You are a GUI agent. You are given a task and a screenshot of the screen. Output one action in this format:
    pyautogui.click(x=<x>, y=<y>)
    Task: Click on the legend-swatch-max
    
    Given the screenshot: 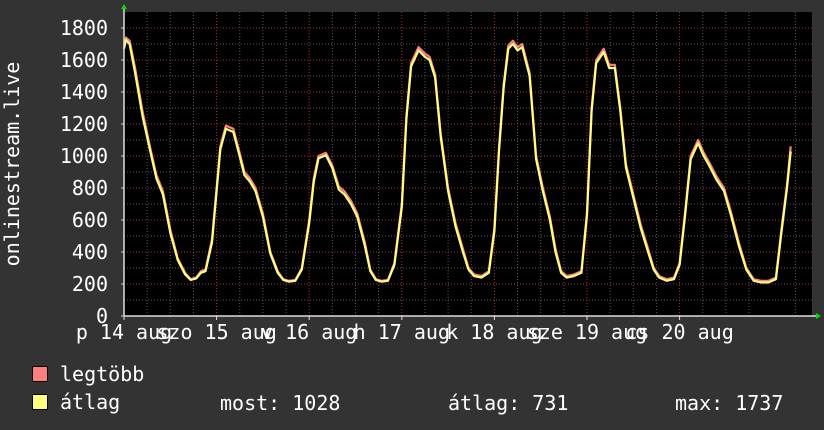 What is the action you would take?
    pyautogui.click(x=40, y=374)
    